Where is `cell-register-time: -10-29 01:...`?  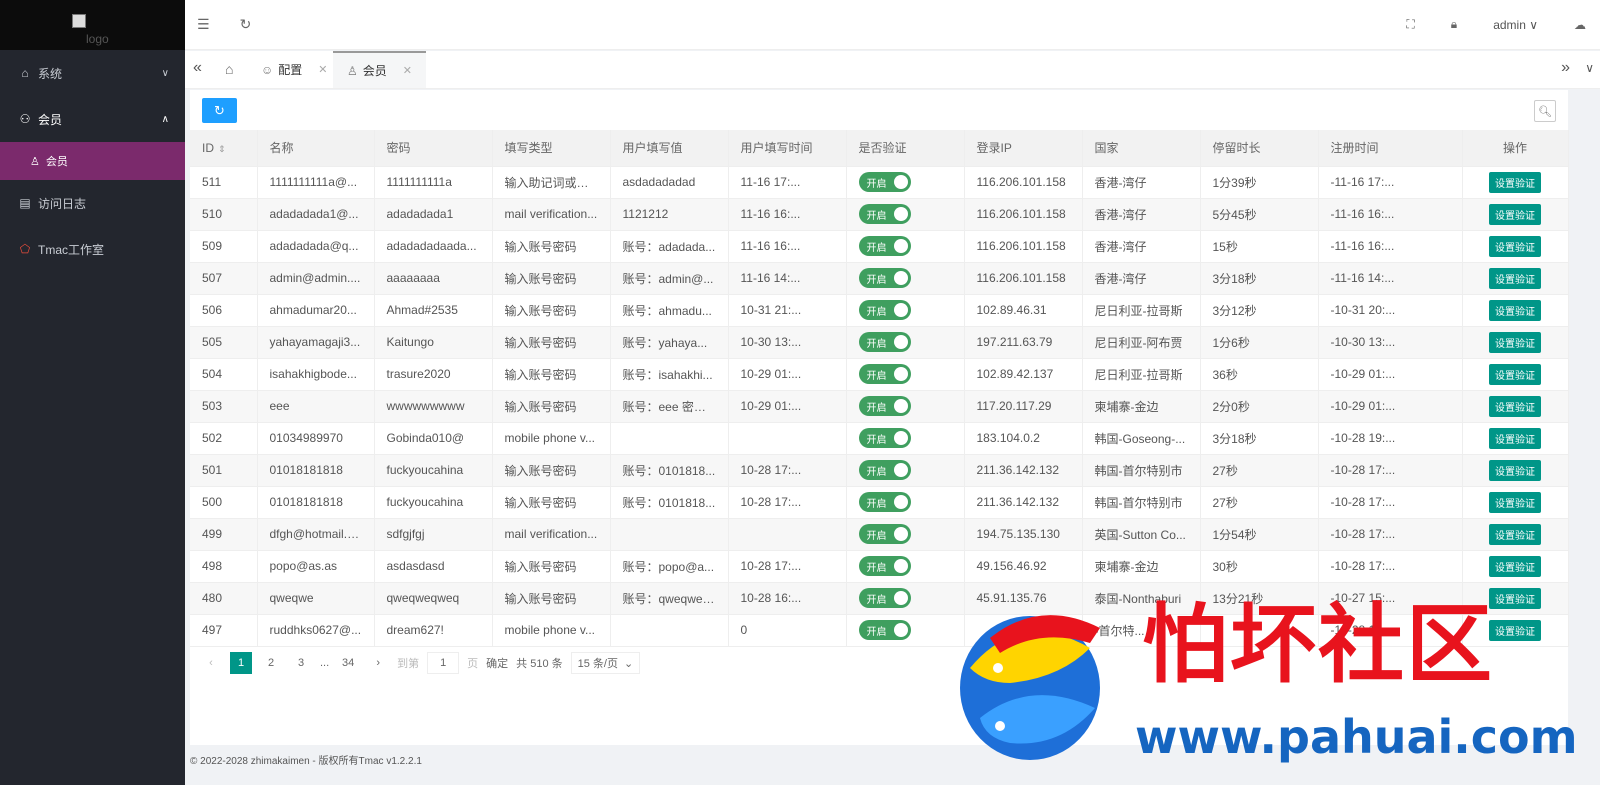
cell-register-time: -10-29 01:... is located at coordinates (1390, 406).